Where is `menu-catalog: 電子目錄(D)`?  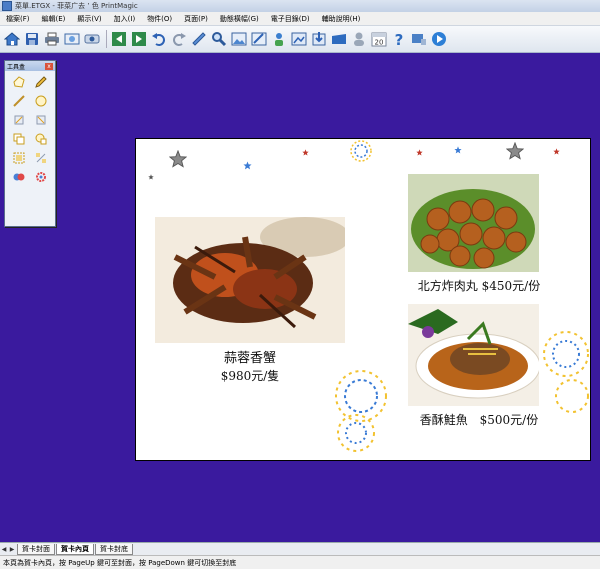
menu-catalog: 電子目錄(D) is located at coordinates (290, 19).